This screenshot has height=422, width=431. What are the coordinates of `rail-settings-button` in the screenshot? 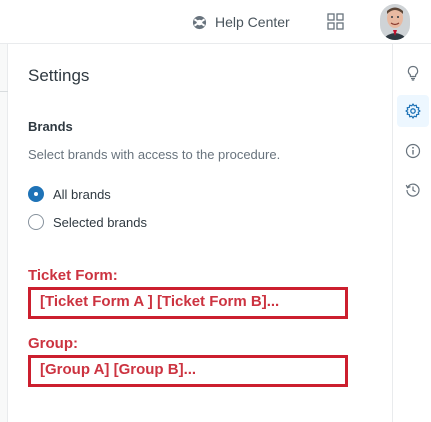 It's located at (413, 111).